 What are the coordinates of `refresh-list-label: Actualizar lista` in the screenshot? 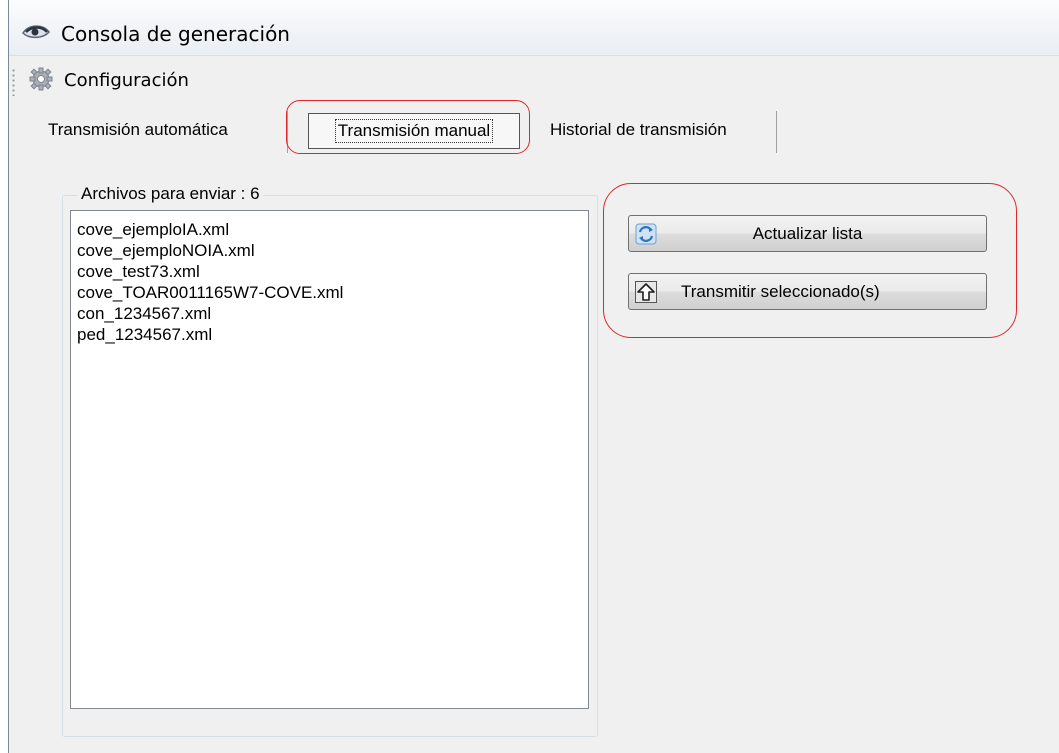 It's located at (807, 233).